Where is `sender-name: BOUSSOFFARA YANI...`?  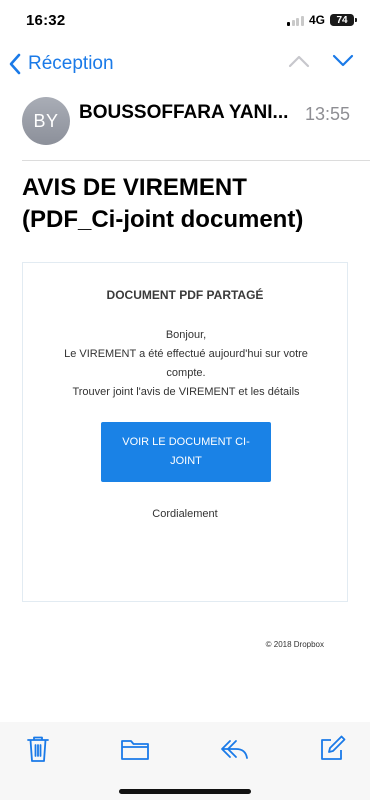
sender-name: BOUSSOFFARA YANI... is located at coordinates (186, 113).